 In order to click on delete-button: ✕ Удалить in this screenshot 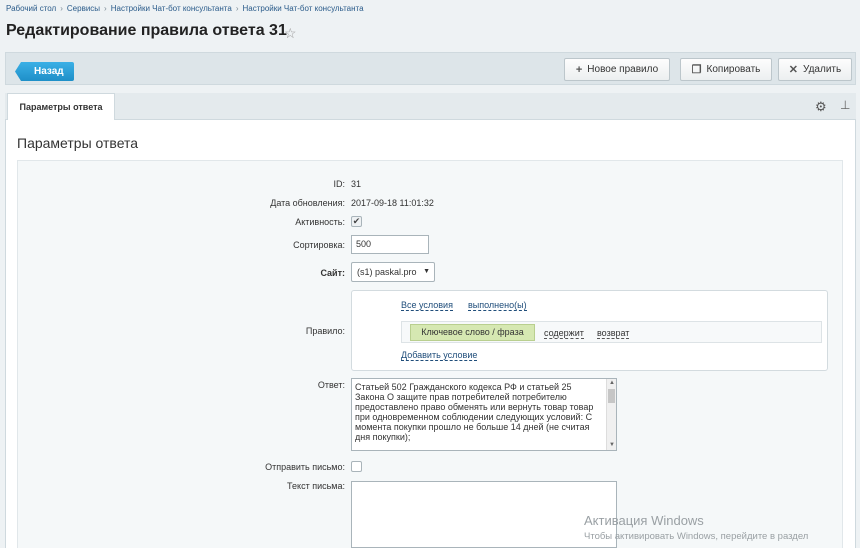, I will do `click(815, 69)`.